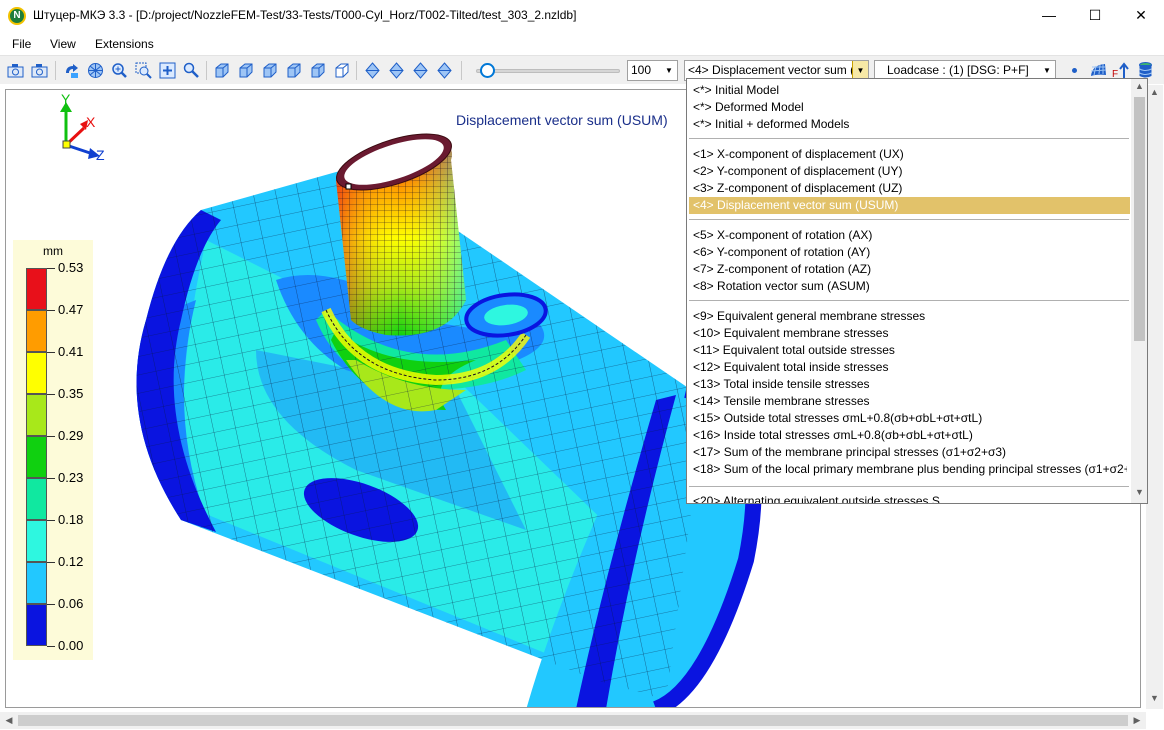  Describe the element at coordinates (771, 70) in the screenshot. I see `result-combo-value: <4> Displacement vector sum (` at that location.